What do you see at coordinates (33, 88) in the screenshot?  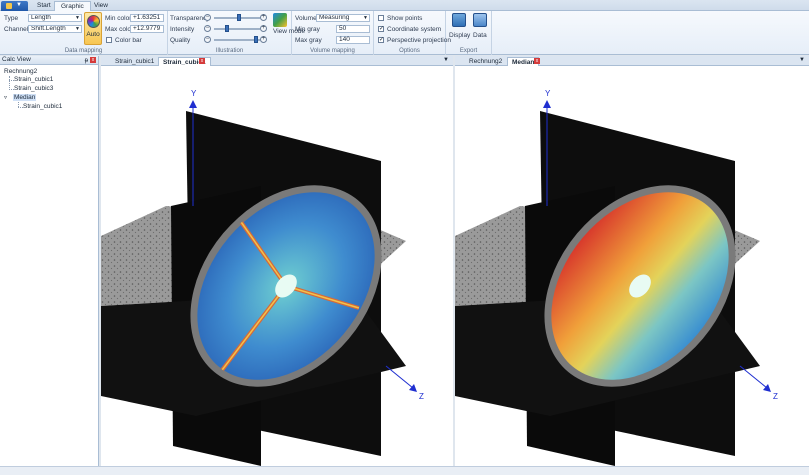 I see `tree-item-strain-cubic3: Strain_cubic3` at bounding box center [33, 88].